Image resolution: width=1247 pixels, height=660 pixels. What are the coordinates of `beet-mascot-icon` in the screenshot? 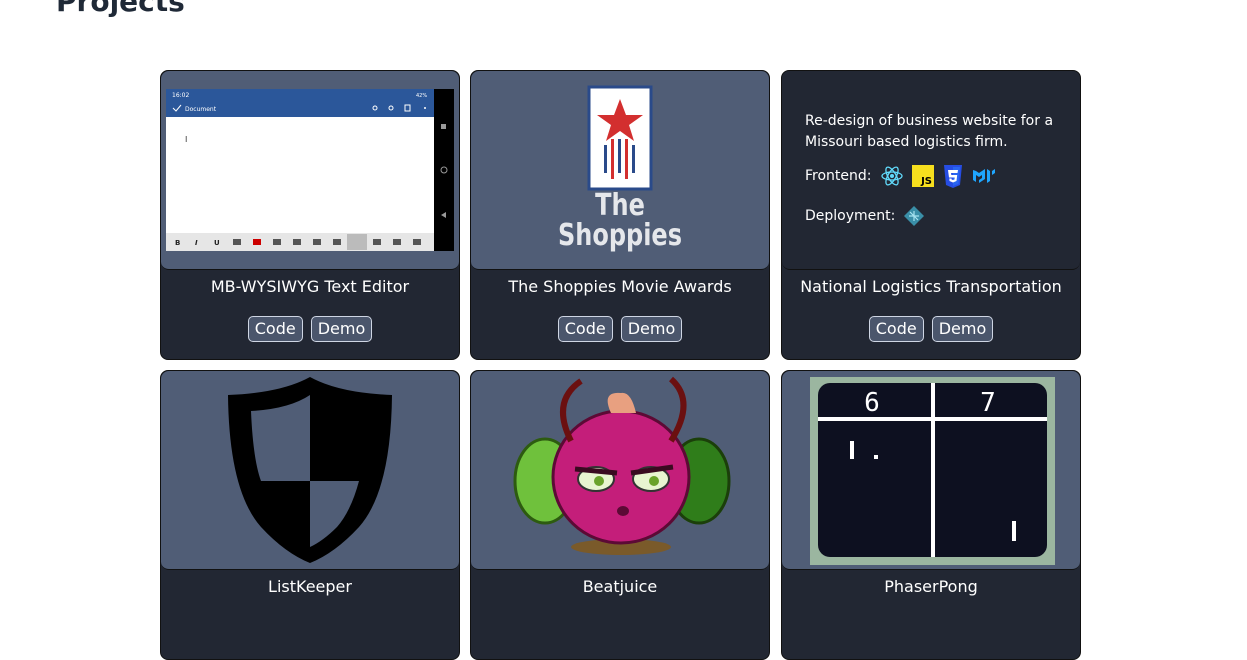 It's located at (622, 465).